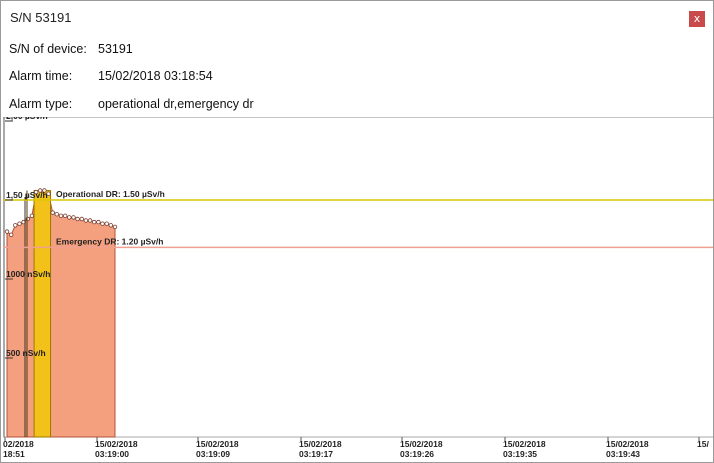 The width and height of the screenshot is (714, 463). What do you see at coordinates (115, 49) in the screenshot?
I see `serial-value: 53191` at bounding box center [115, 49].